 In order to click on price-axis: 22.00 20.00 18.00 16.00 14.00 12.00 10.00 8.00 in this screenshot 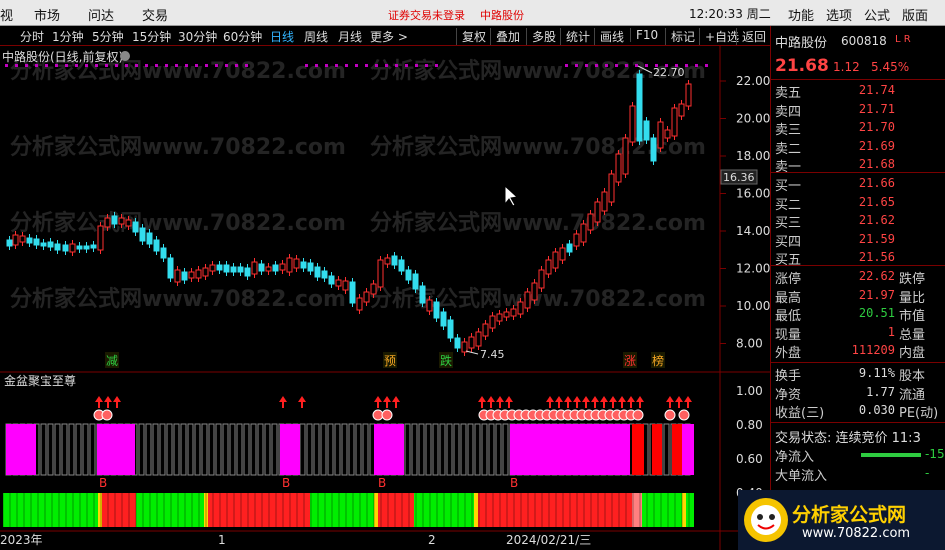, I will do `click(745, 212)`.